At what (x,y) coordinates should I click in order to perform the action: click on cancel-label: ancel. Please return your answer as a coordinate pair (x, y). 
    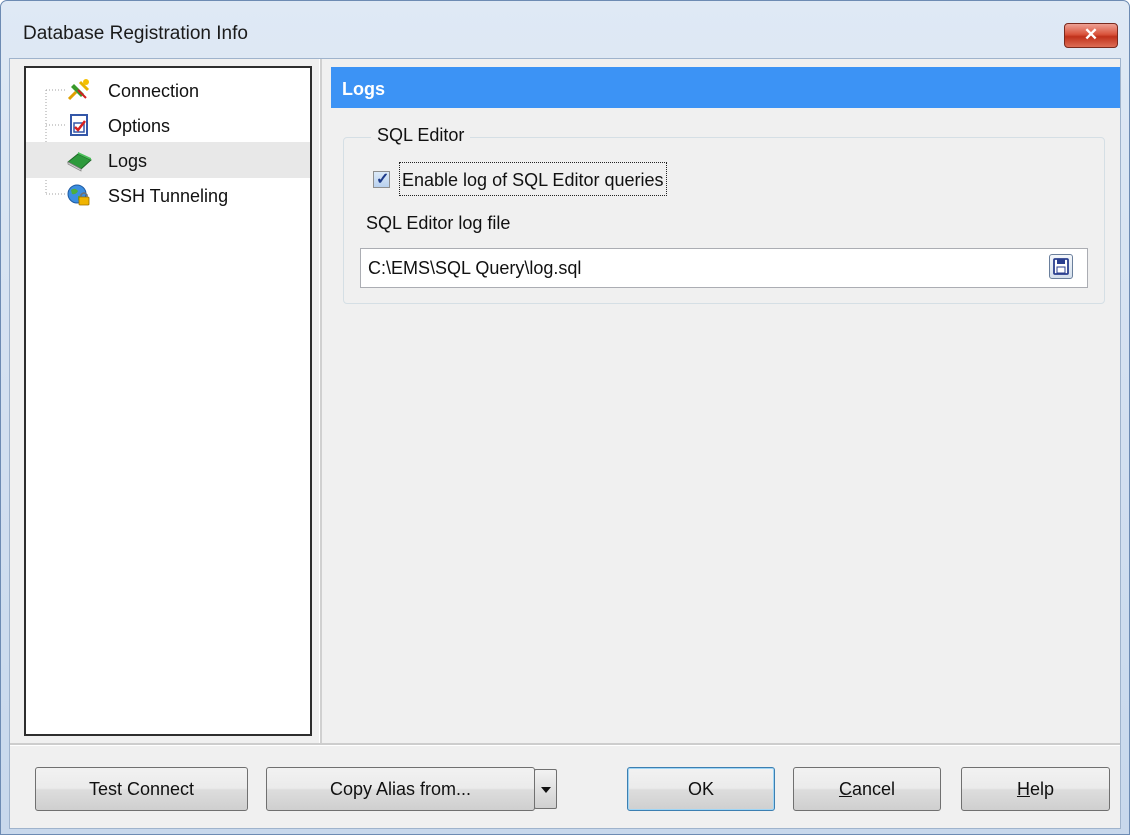
    Looking at the image, I should click on (873, 789).